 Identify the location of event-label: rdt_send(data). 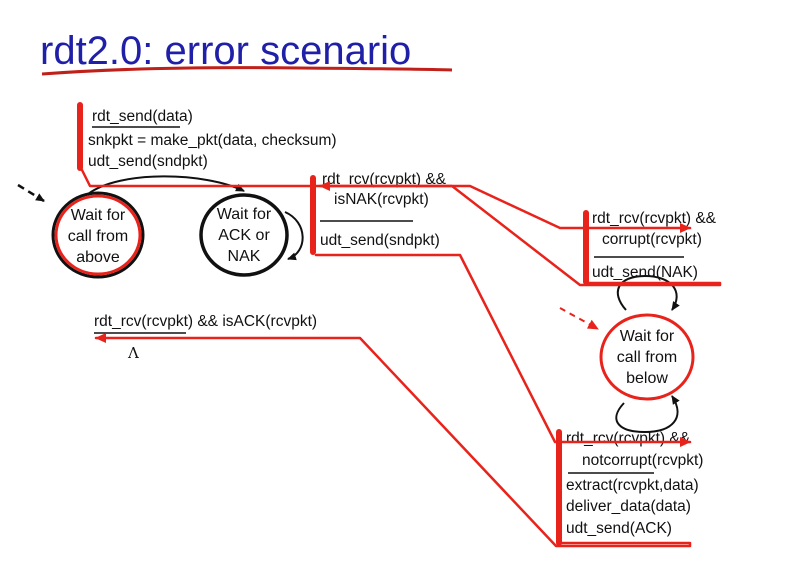
(142, 116).